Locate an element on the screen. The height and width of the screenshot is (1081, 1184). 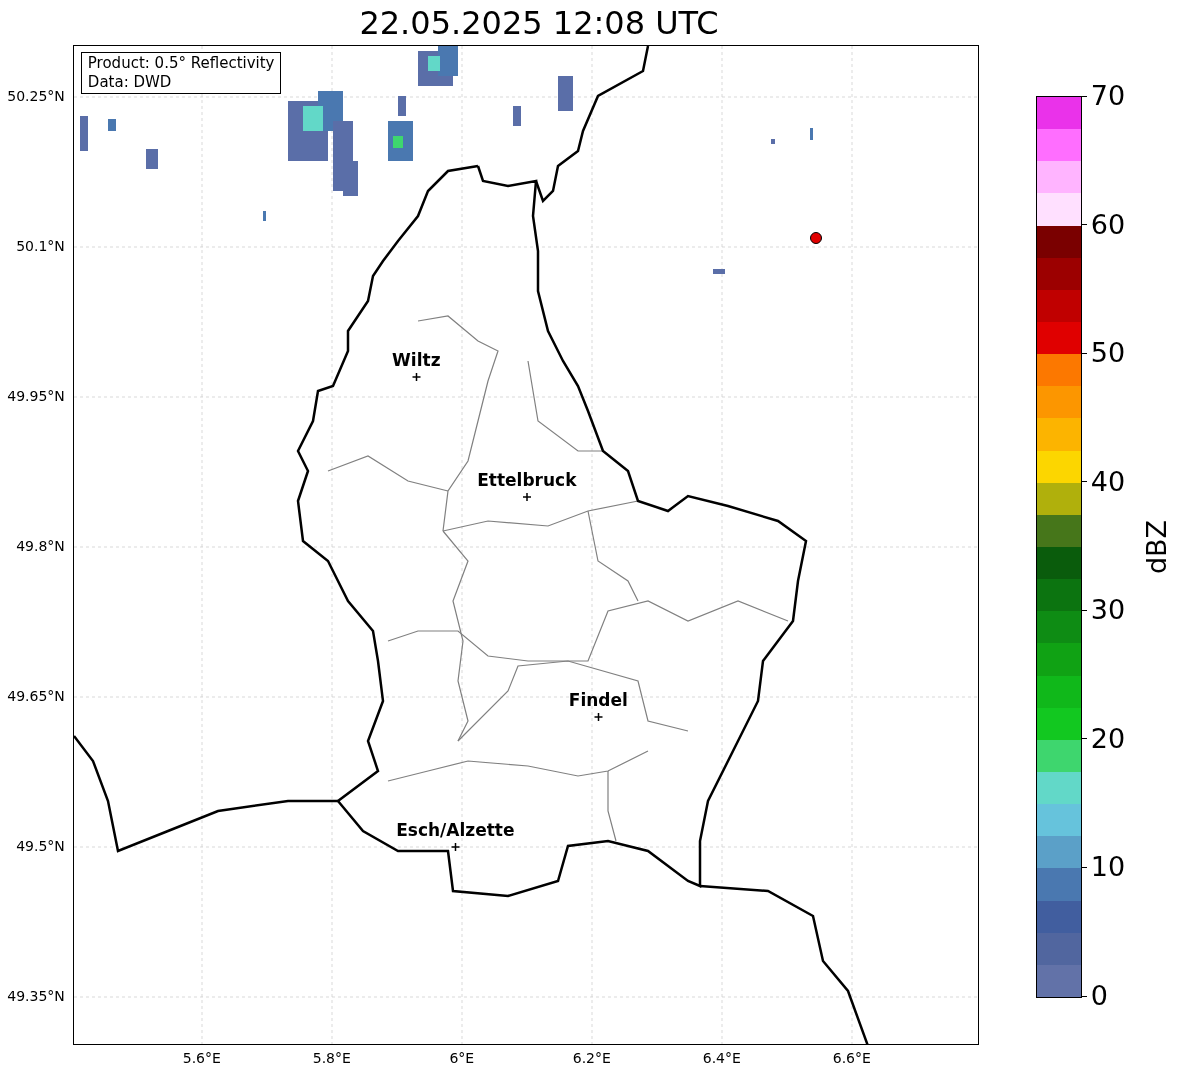
colorbar-tick-label: 50 is located at coordinates (1108, 353).